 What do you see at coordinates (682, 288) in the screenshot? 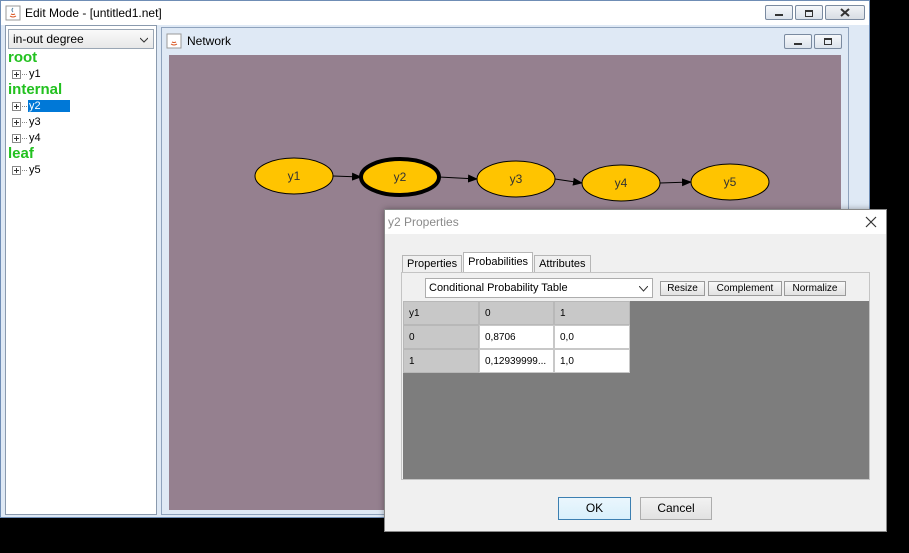
I see `resize-button: Resize` at bounding box center [682, 288].